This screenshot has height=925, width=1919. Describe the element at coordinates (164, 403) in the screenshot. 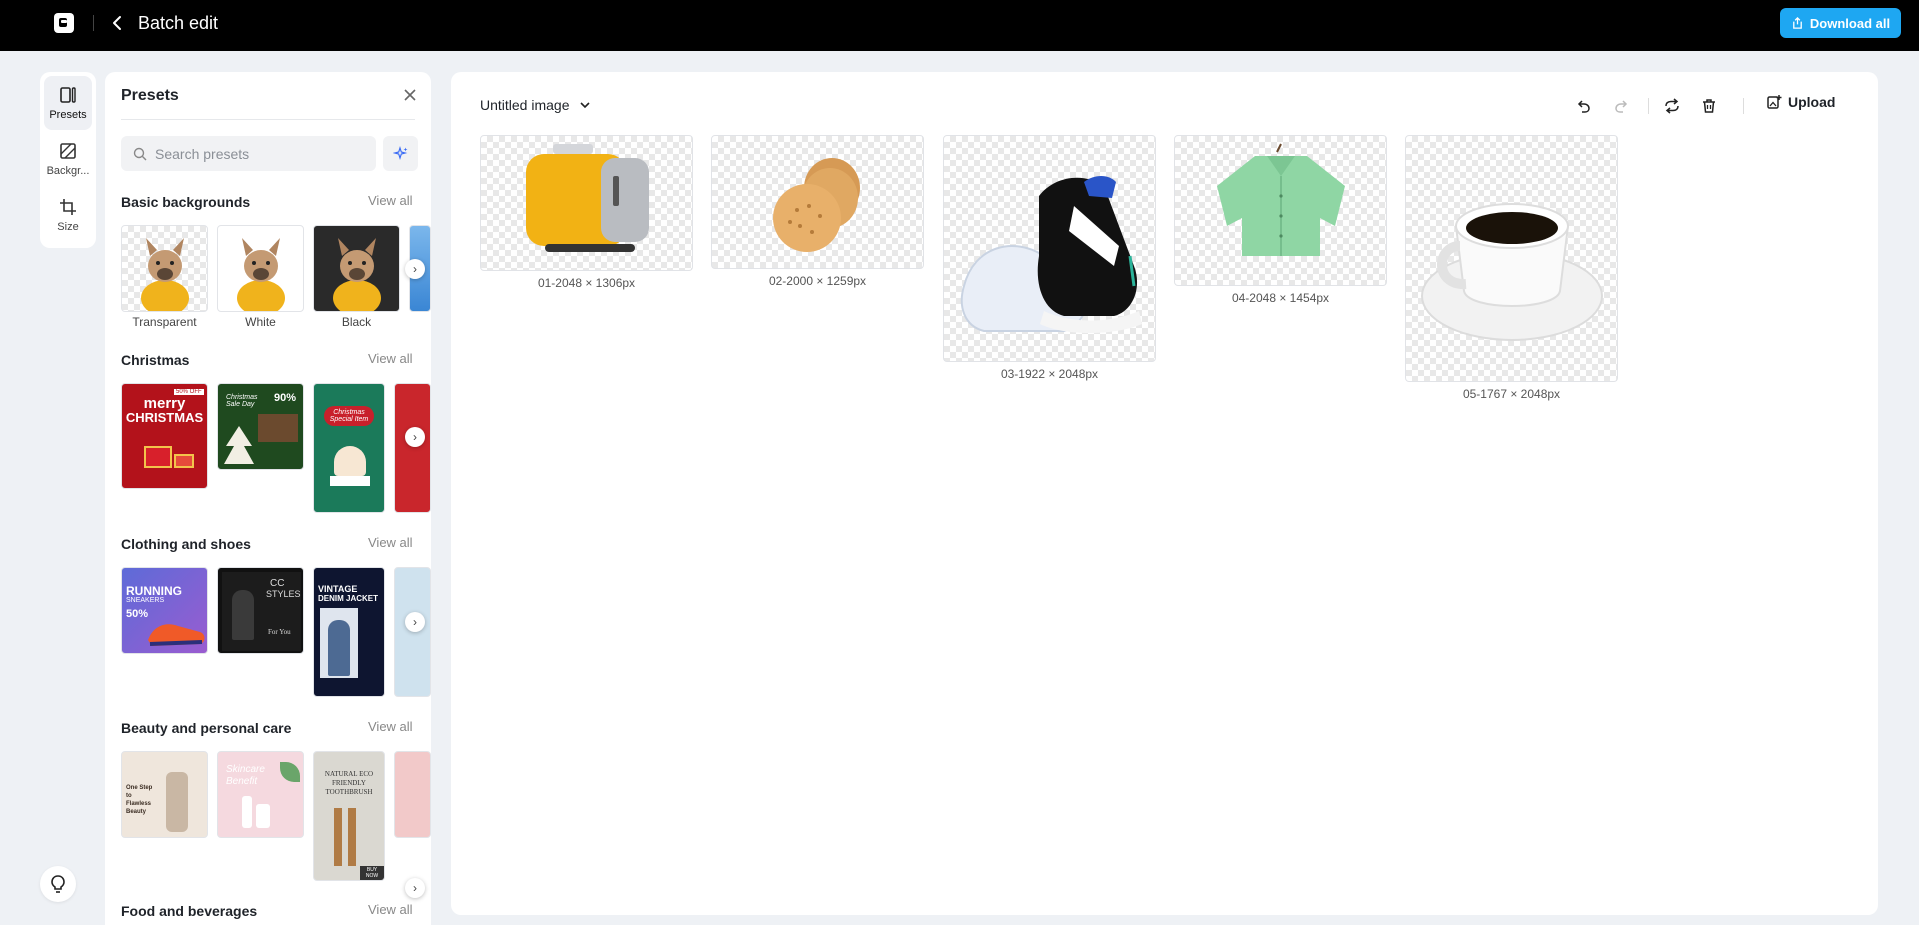

I see `xmas1-line1: merry` at that location.